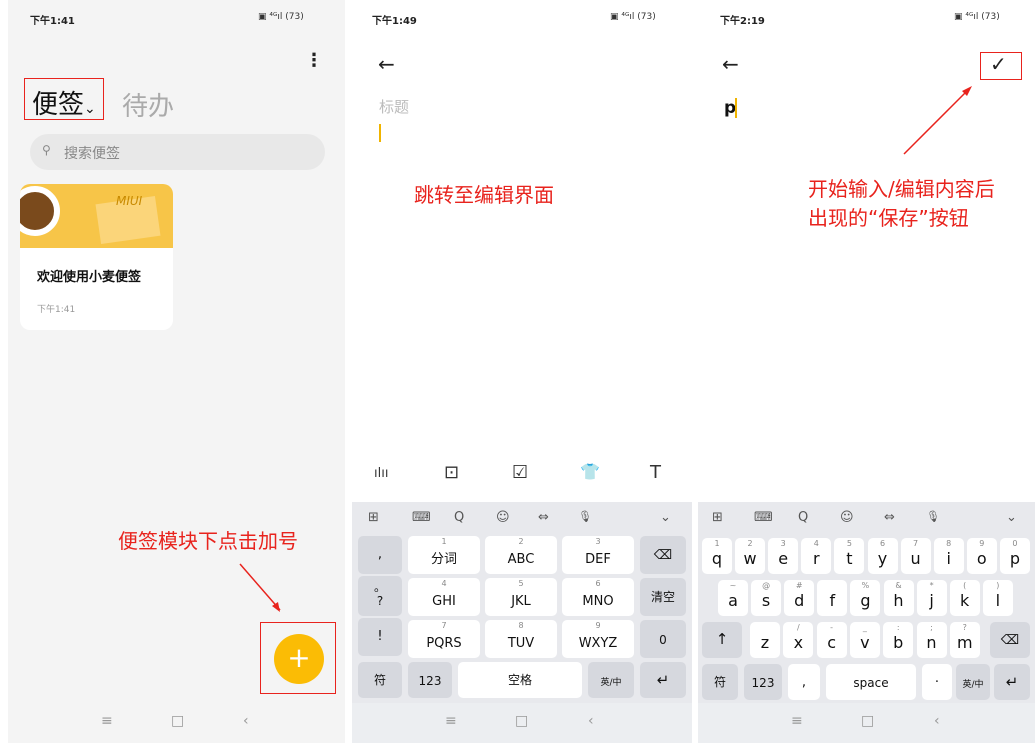  Describe the element at coordinates (444, 555) in the screenshot. I see `key-fenci: 1 分词` at that location.